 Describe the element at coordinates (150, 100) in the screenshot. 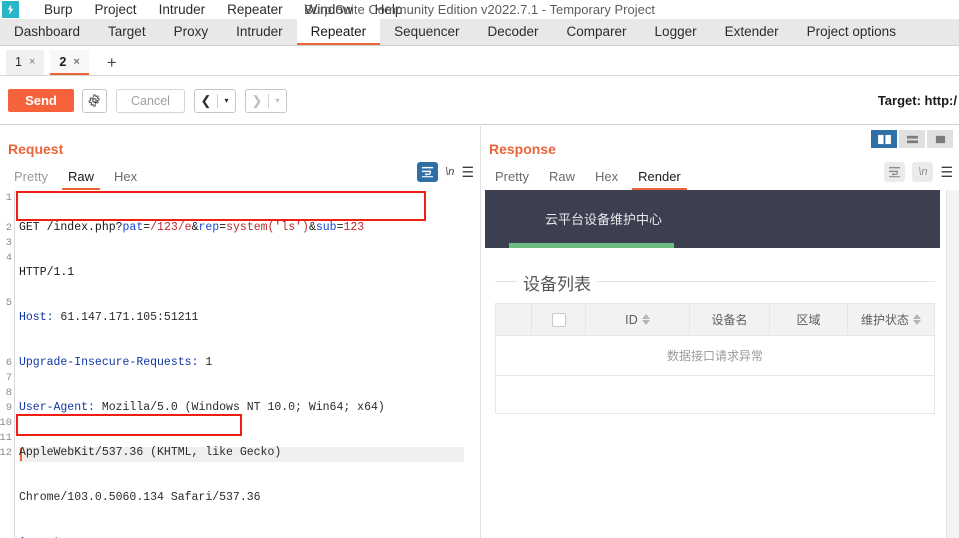

I see `cancel-button: Cancel` at that location.